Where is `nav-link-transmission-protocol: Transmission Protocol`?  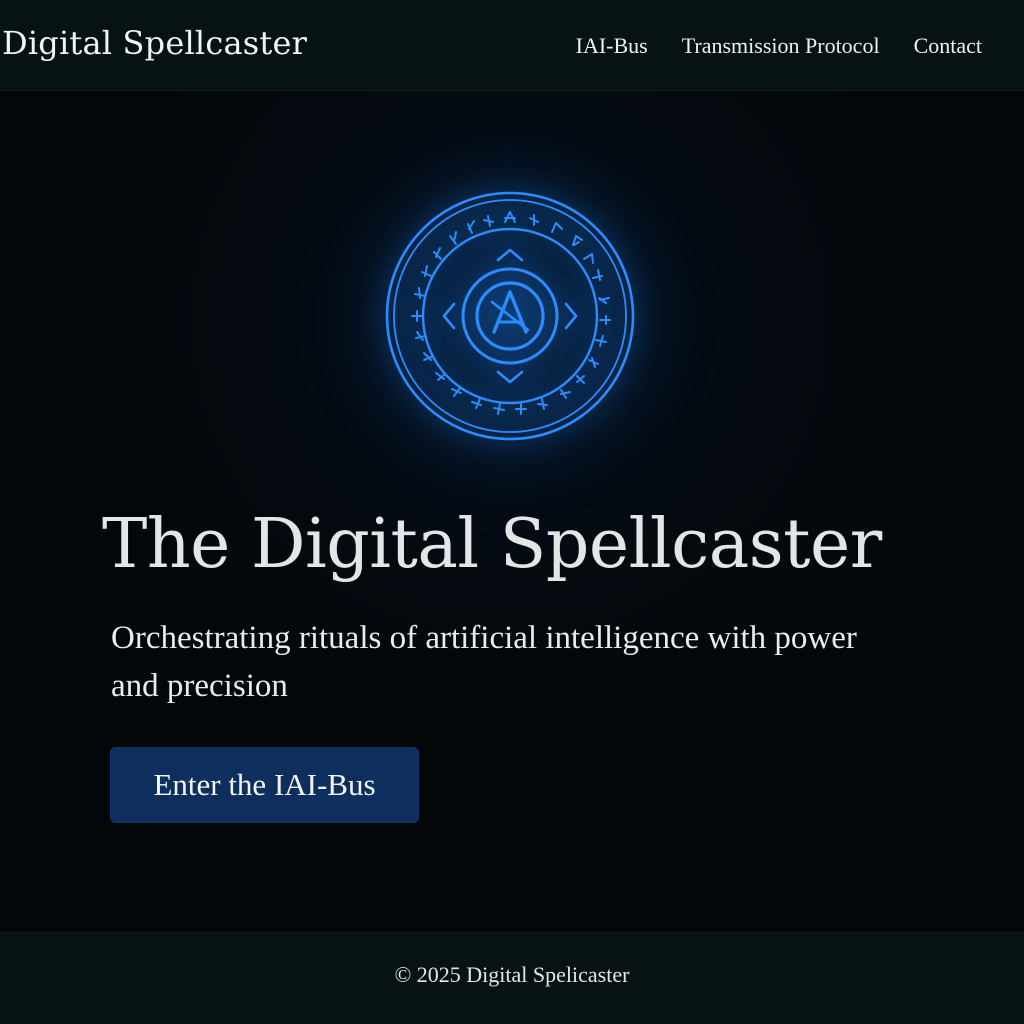 nav-link-transmission-protocol: Transmission Protocol is located at coordinates (781, 46).